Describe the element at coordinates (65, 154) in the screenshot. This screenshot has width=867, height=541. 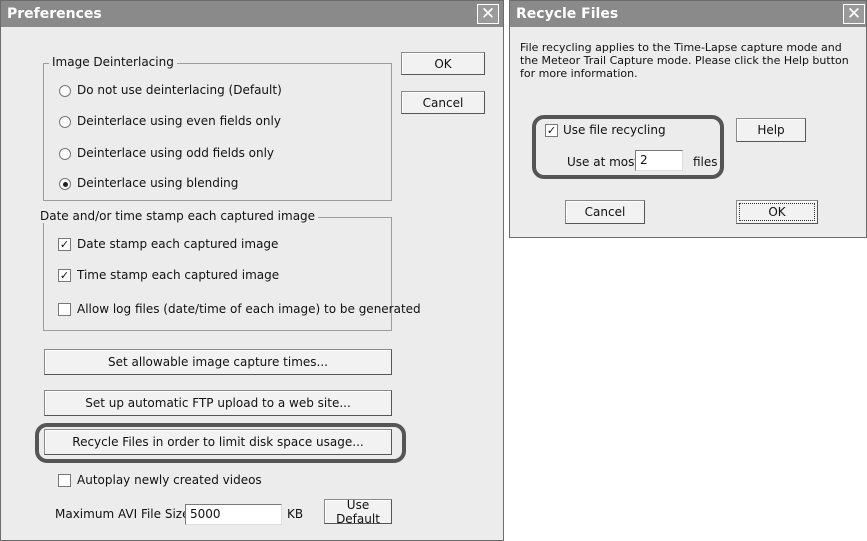
I see `radio-odd-fields` at that location.